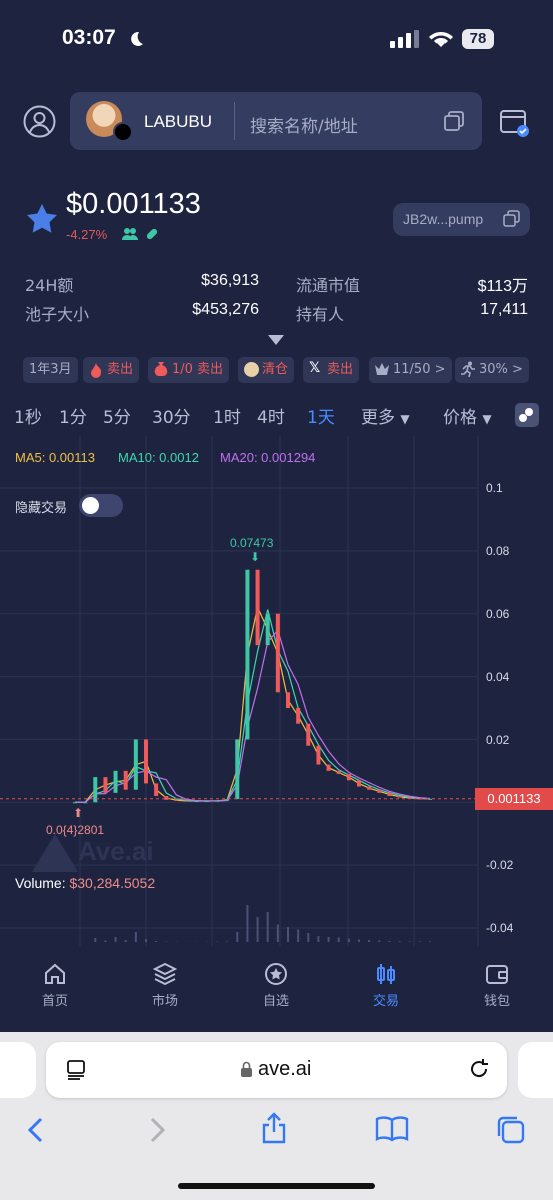  I want to click on y-tick: 0.08, so click(498, 551).